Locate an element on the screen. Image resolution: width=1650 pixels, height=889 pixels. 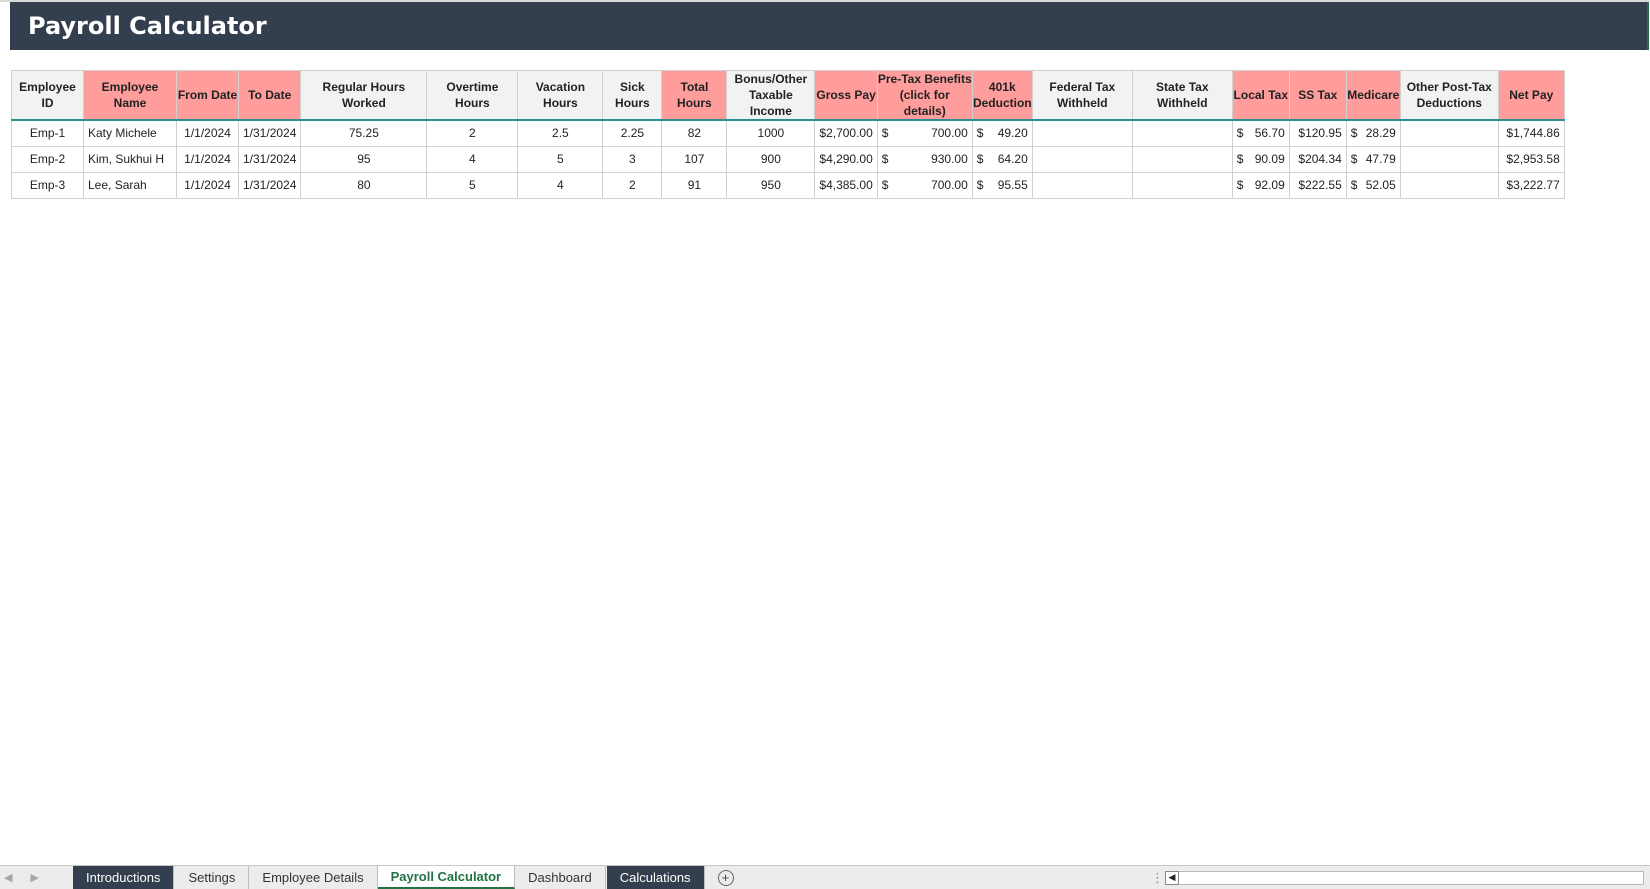
header-regular-hours-worked: Regular Hours Worked is located at coordinates (364, 95).